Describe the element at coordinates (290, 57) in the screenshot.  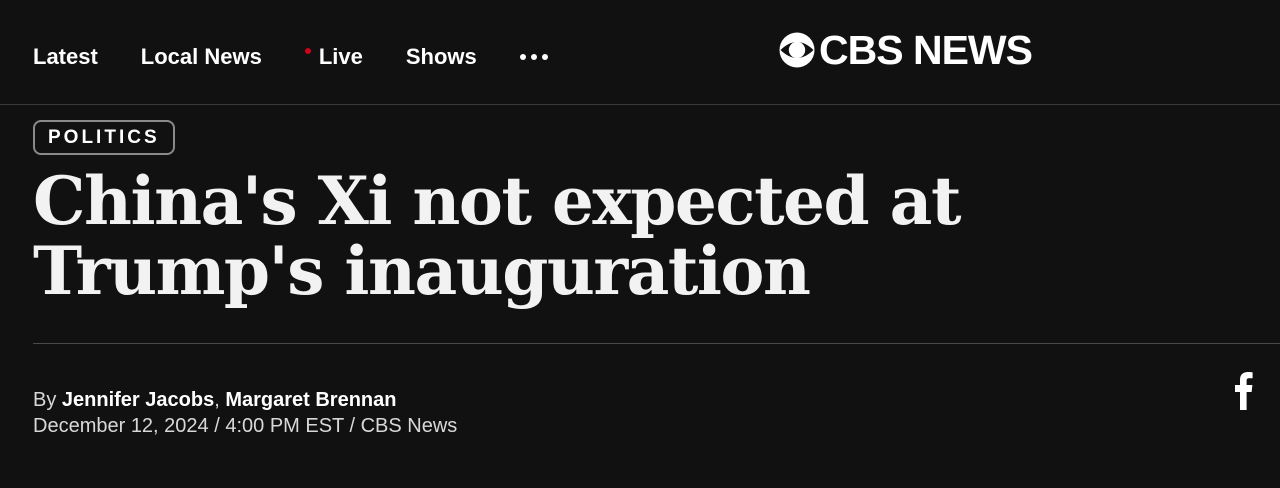
I see `nav-menu: Latest Local News Live Shows` at that location.